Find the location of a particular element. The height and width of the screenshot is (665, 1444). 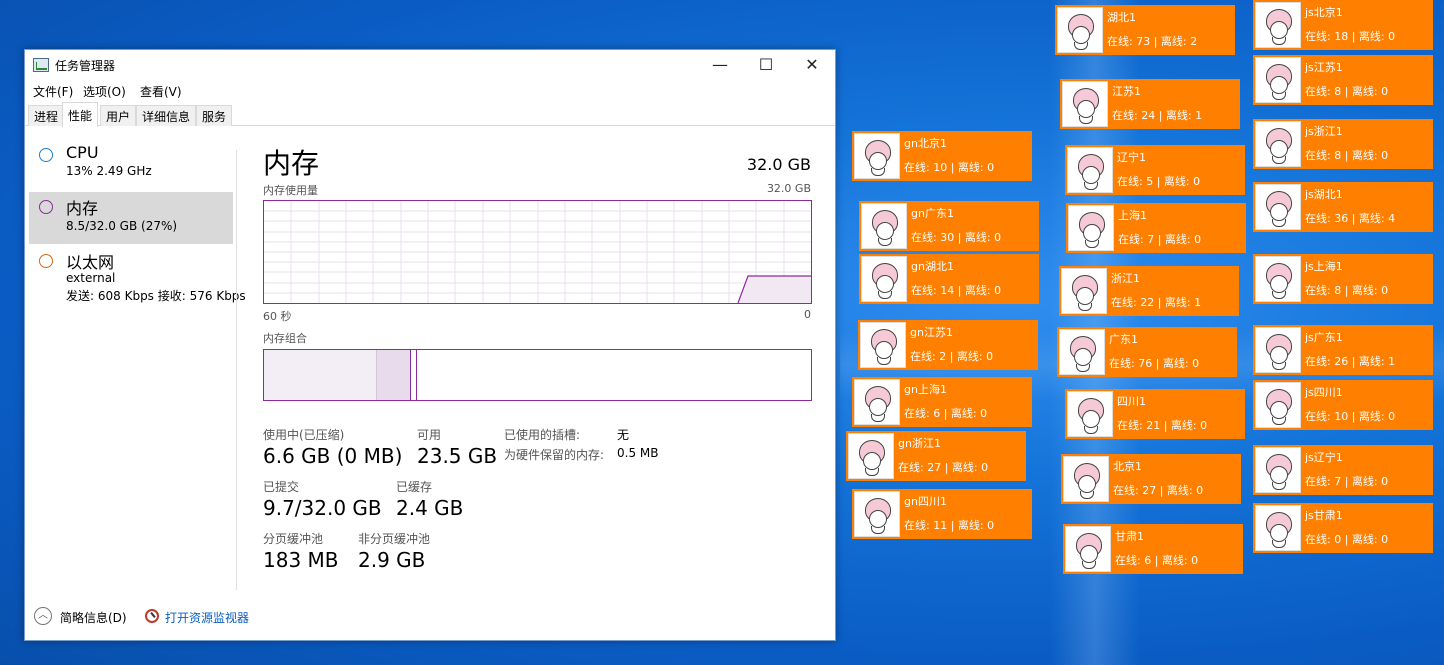

status-card: gn江苏1 在线: 2 | 离线: 0 is located at coordinates (948, 345).